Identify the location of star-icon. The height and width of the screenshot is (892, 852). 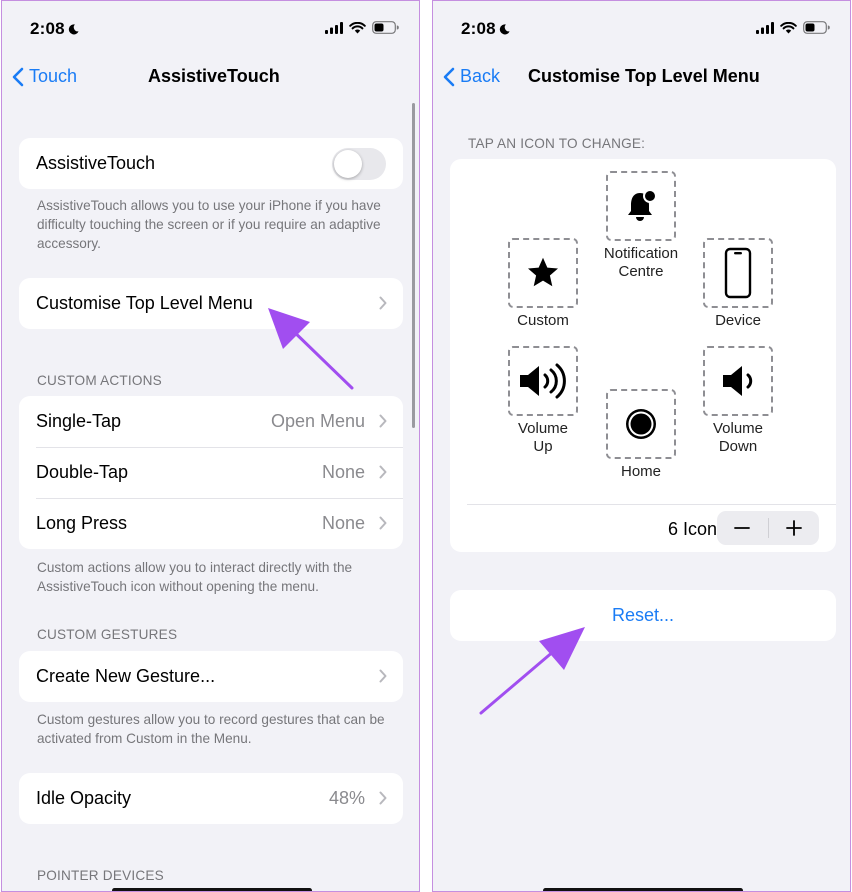
(543, 272).